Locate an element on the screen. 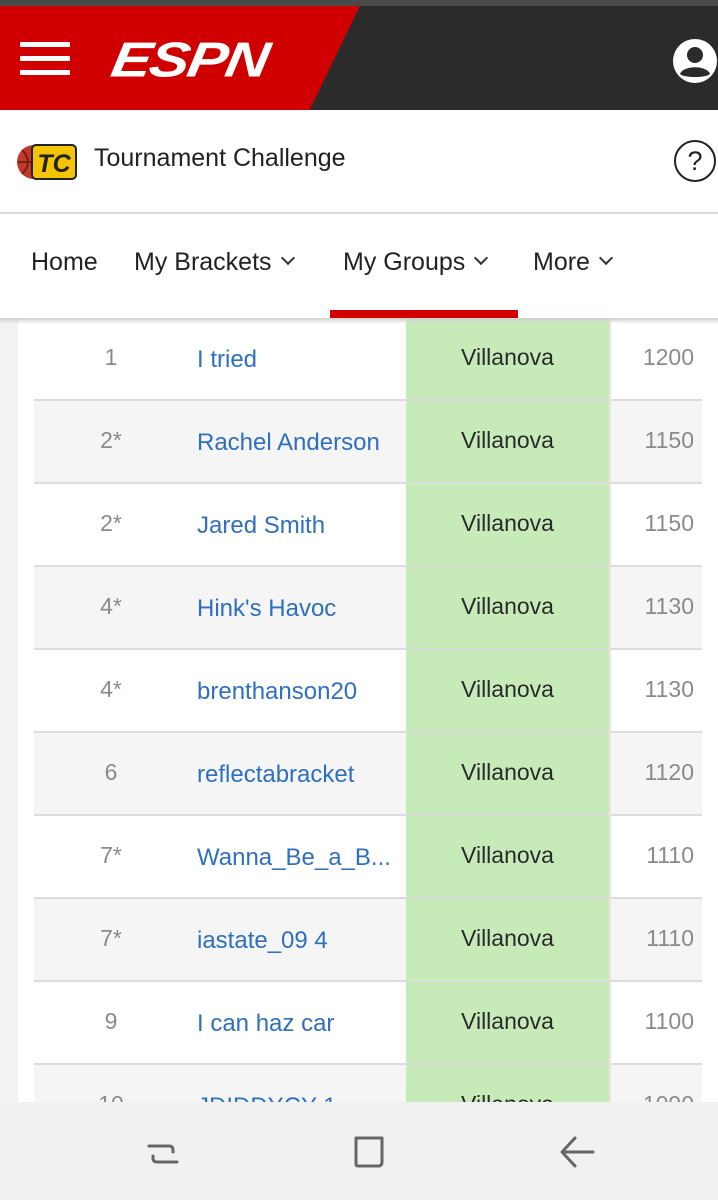 The width and height of the screenshot is (718, 1200). tab-my-brackets-label: My Brackets is located at coordinates (203, 262).